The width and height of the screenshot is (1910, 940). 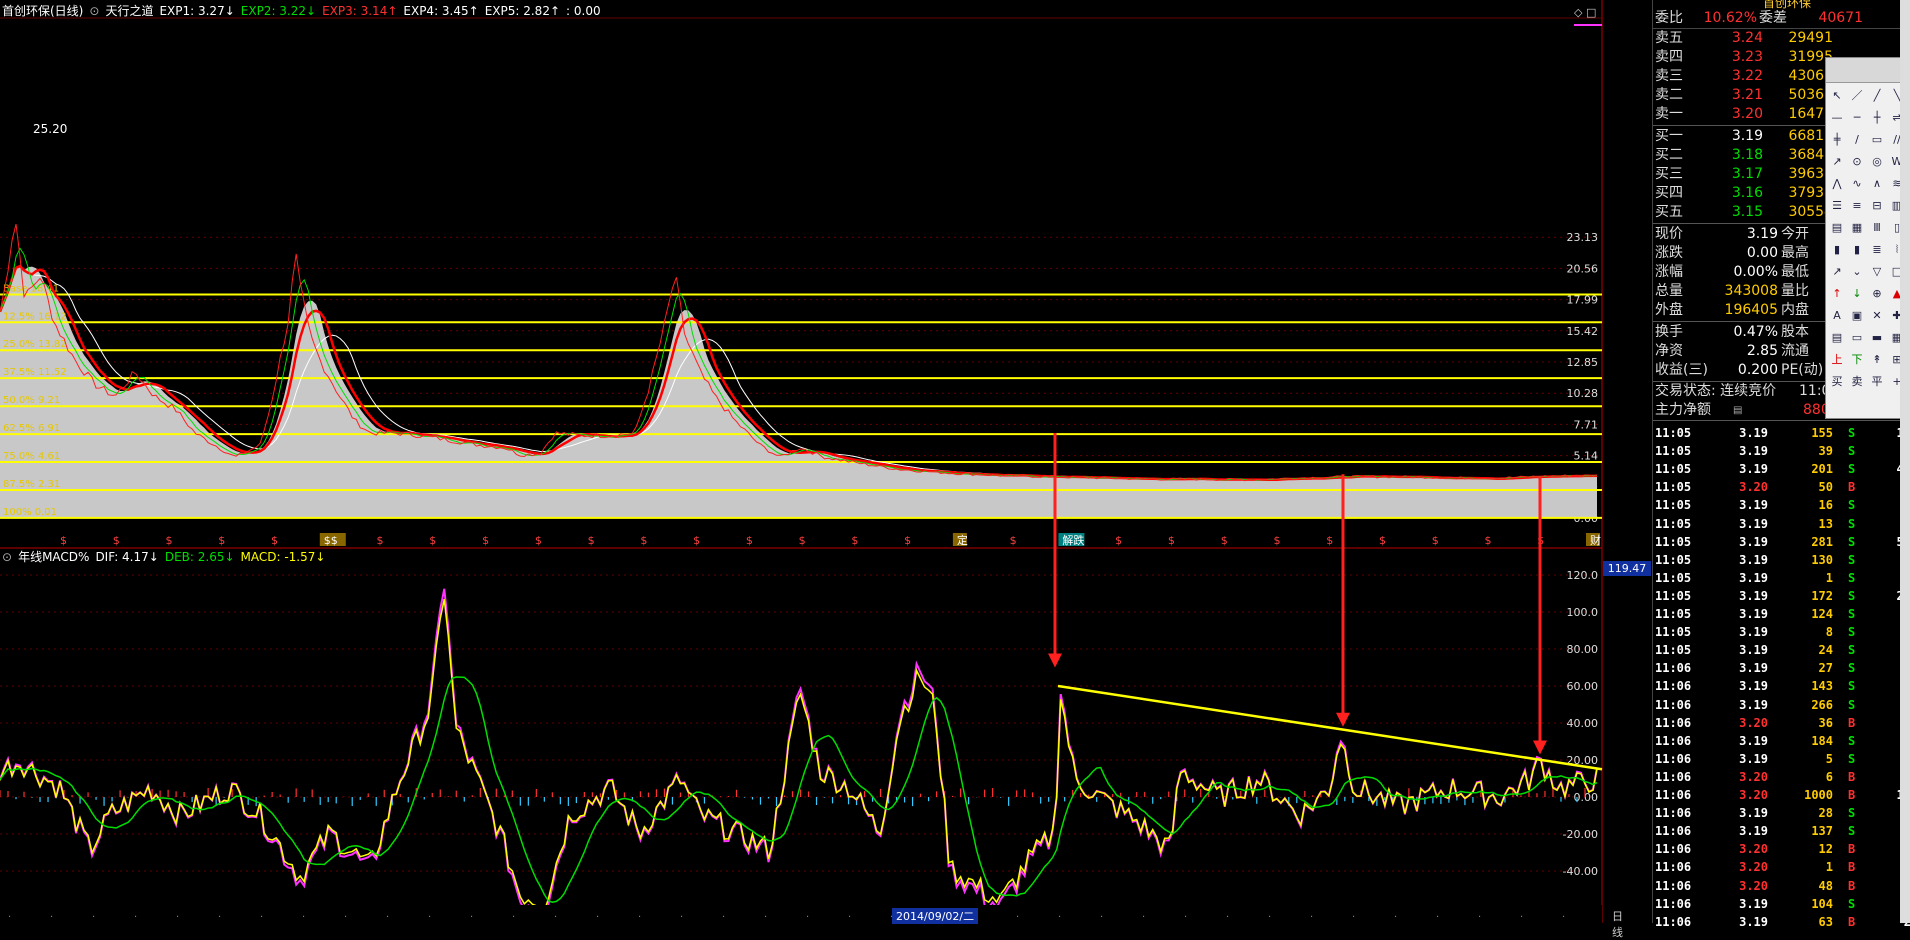 I want to click on tick-row: 11:063.206B1, so click(x=1781, y=777).